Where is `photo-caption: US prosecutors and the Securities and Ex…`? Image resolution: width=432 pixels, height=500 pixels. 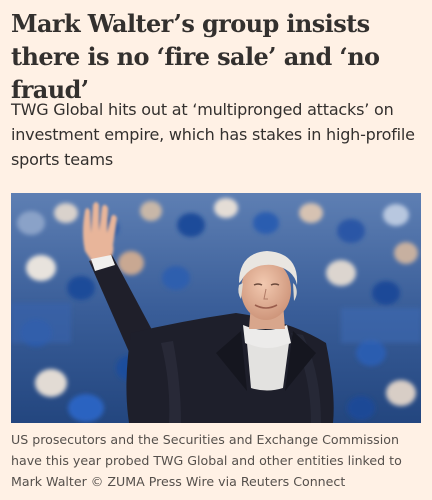
photo-caption: US prosecutors and the Securities and Ex… is located at coordinates (206, 460).